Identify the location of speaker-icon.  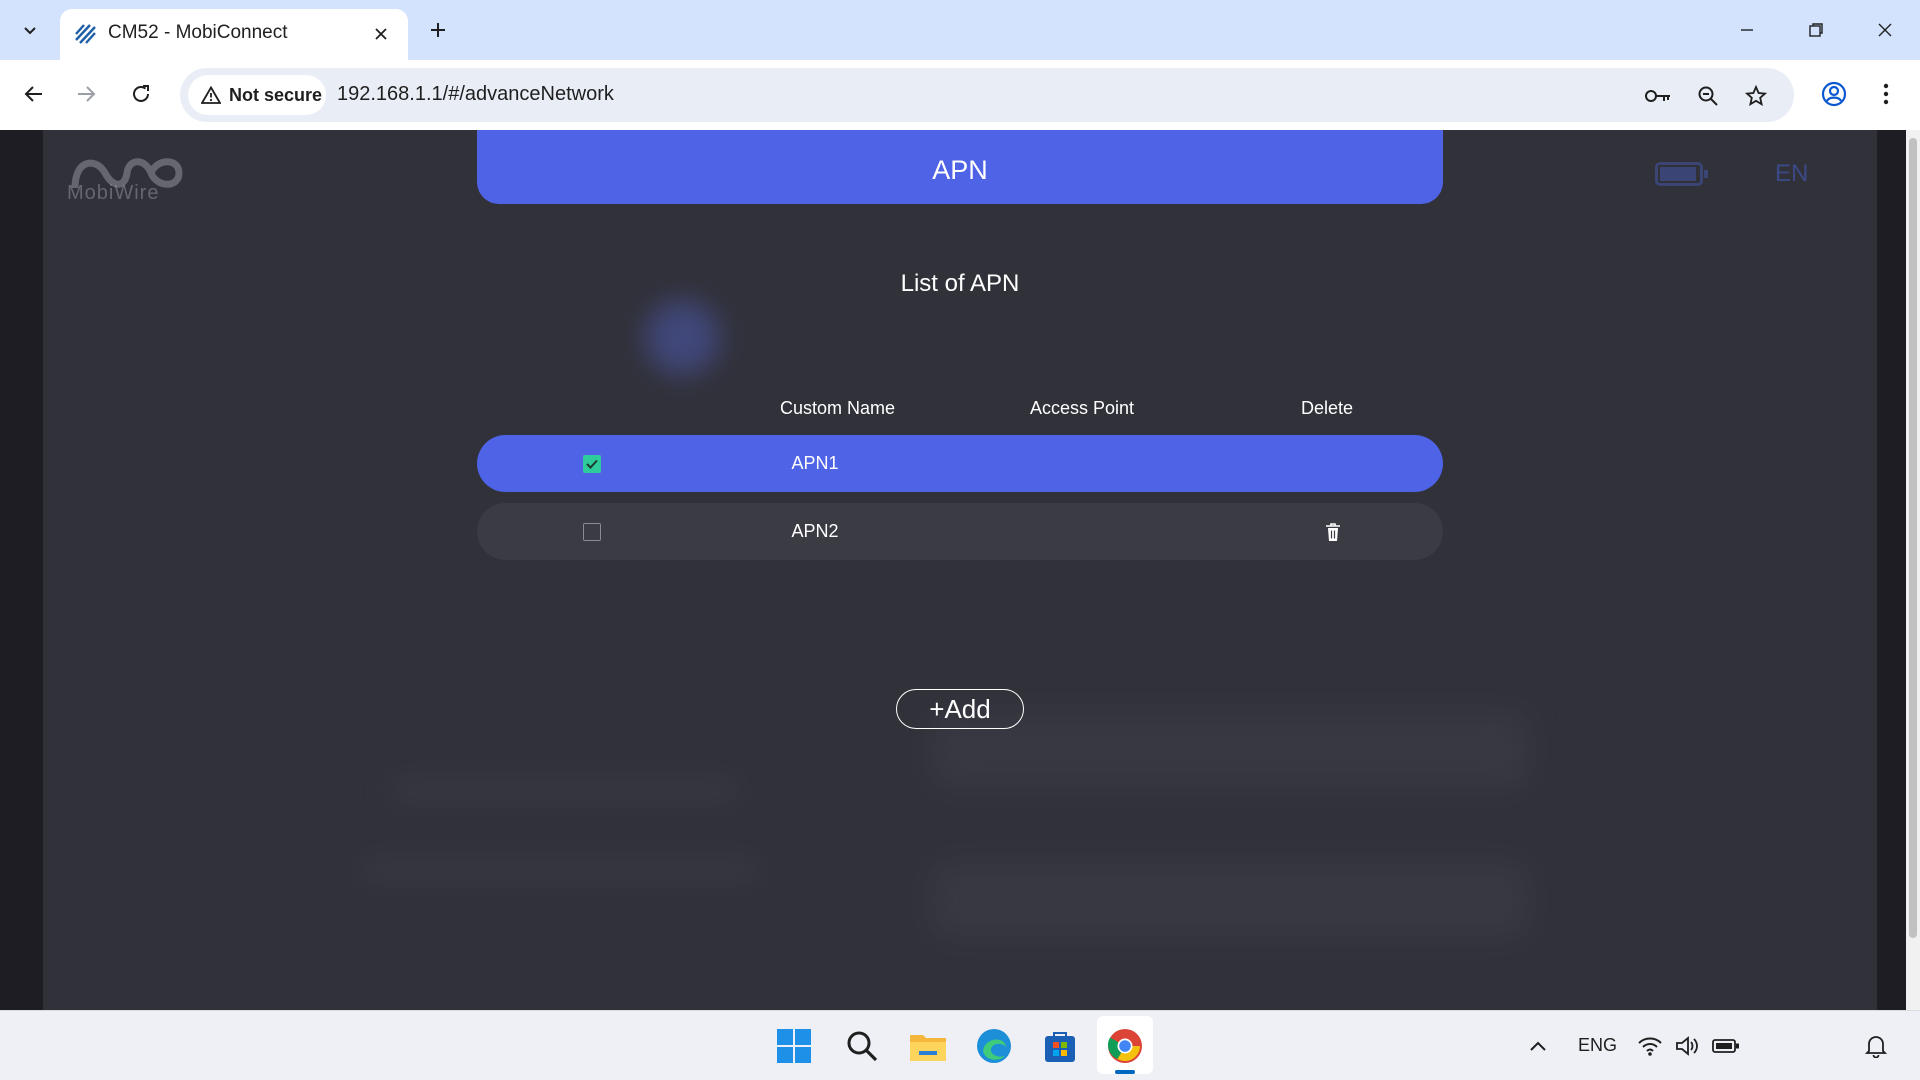
(1687, 1046).